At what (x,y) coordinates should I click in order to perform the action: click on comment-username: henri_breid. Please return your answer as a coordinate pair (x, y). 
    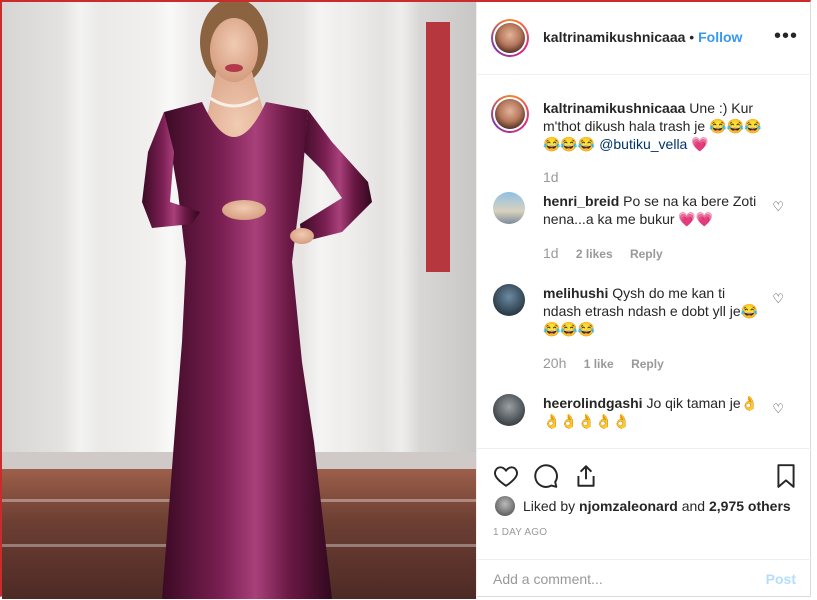
    Looking at the image, I should click on (581, 201).